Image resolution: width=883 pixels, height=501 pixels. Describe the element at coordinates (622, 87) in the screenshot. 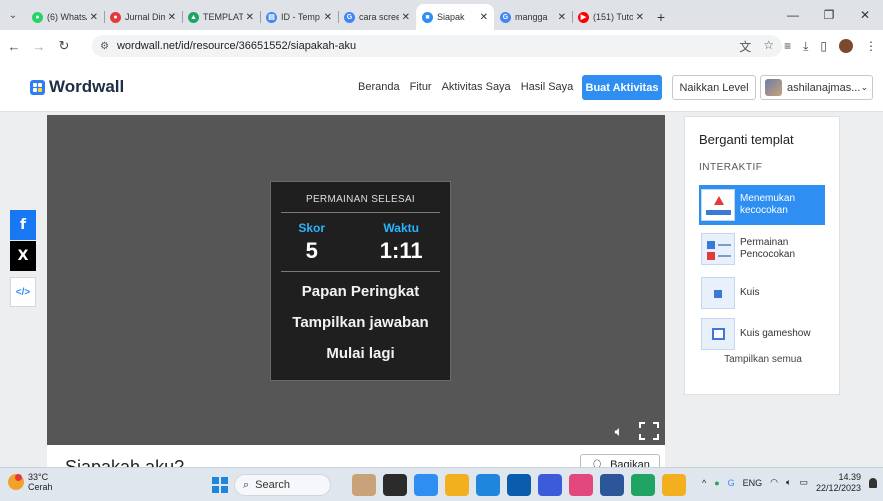

I see `create-activity-button: Buat Aktivitas` at that location.